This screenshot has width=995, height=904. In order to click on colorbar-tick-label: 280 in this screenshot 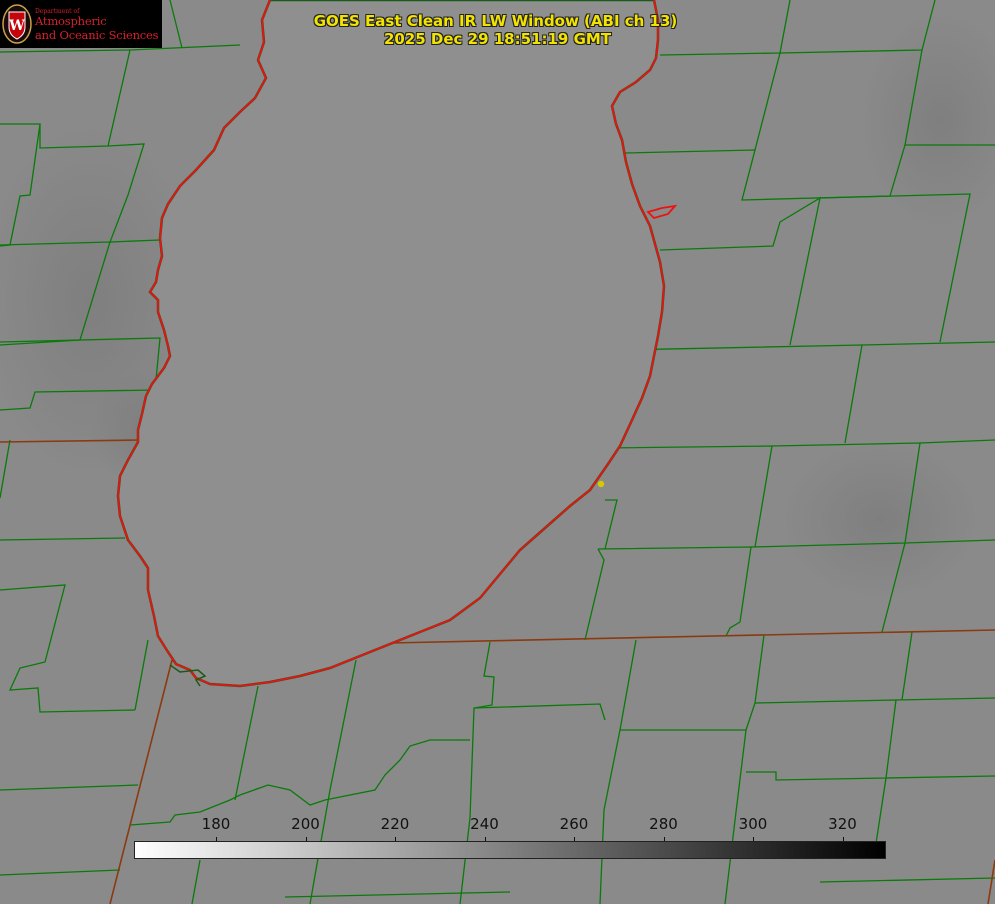, I will do `click(663, 824)`.